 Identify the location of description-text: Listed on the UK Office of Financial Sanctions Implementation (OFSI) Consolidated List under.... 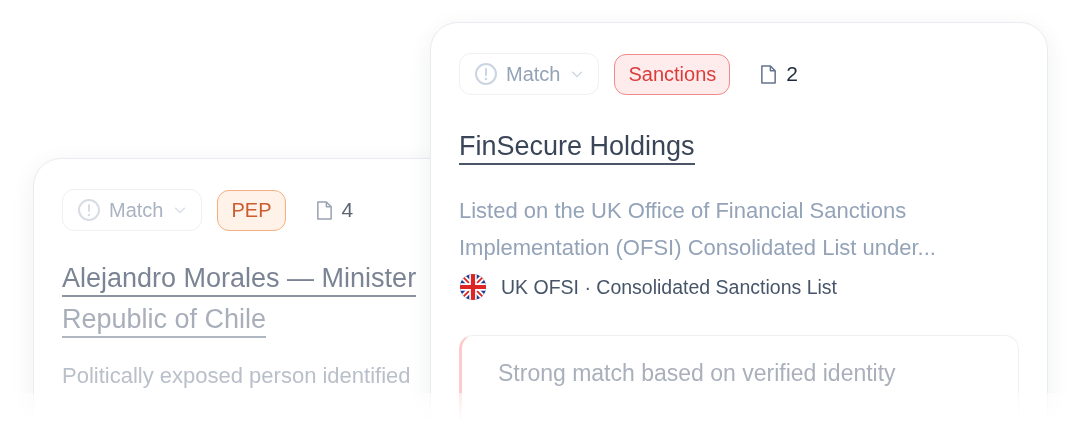
(698, 229).